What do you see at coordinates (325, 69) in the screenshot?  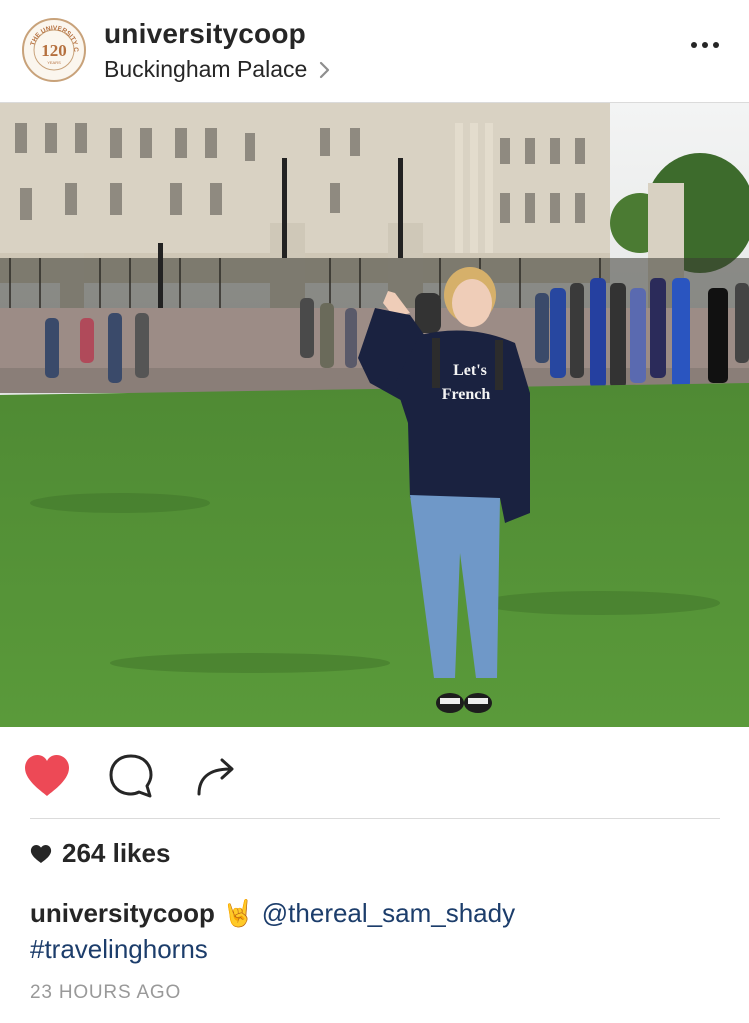 I see `chevron-right-icon` at bounding box center [325, 69].